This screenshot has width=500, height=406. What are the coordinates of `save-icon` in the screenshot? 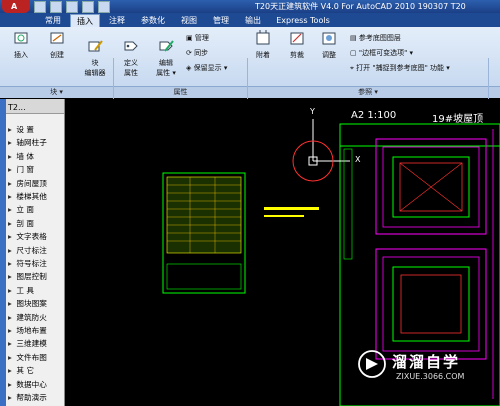 It's located at (72, 7).